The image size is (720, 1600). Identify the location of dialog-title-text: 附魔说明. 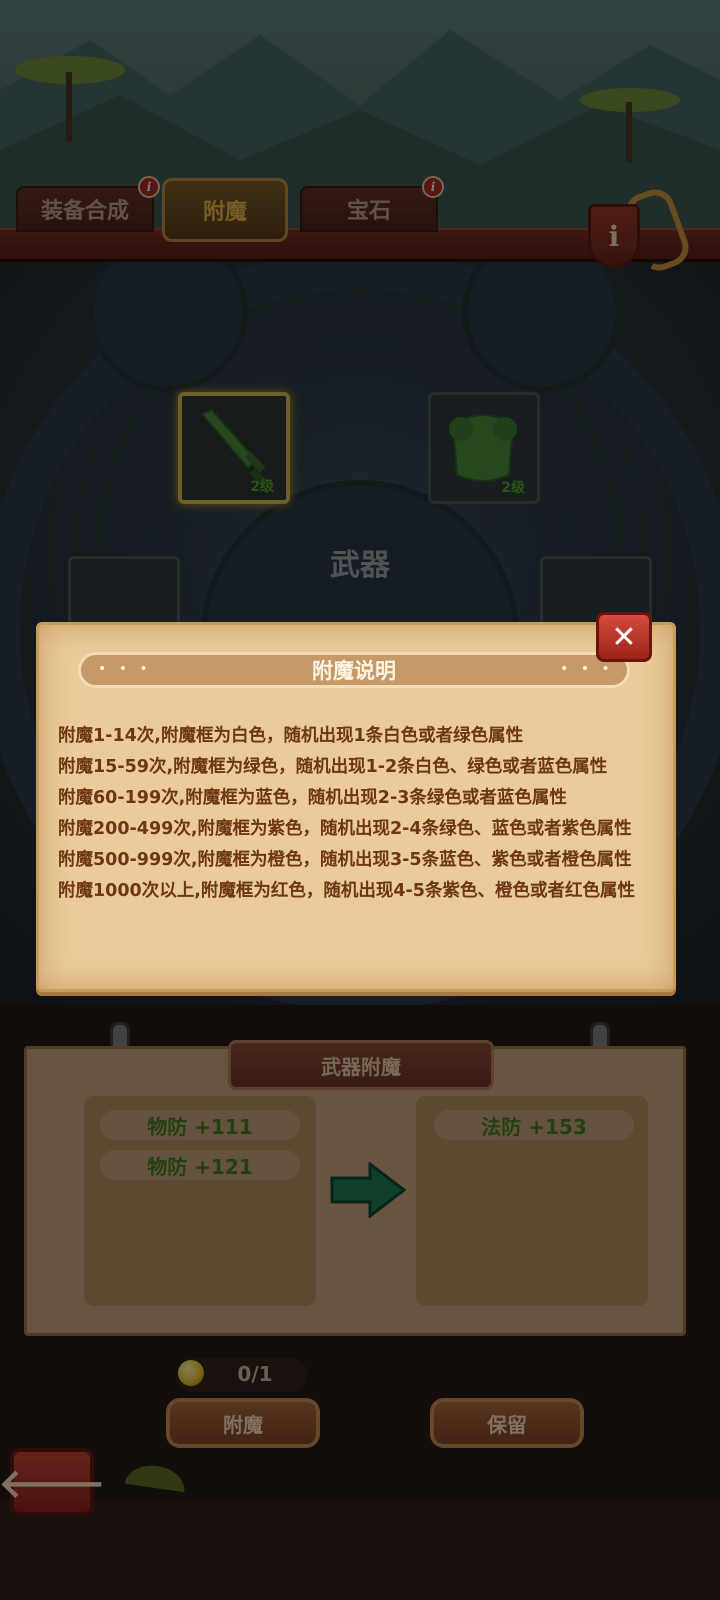
(354, 671).